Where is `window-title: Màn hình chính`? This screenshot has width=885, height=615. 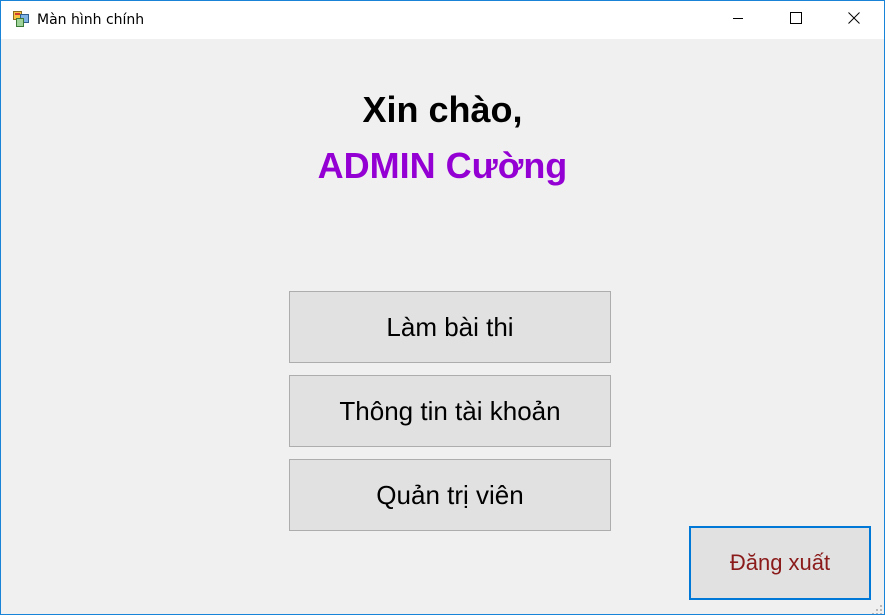 window-title: Màn hình chính is located at coordinates (91, 20).